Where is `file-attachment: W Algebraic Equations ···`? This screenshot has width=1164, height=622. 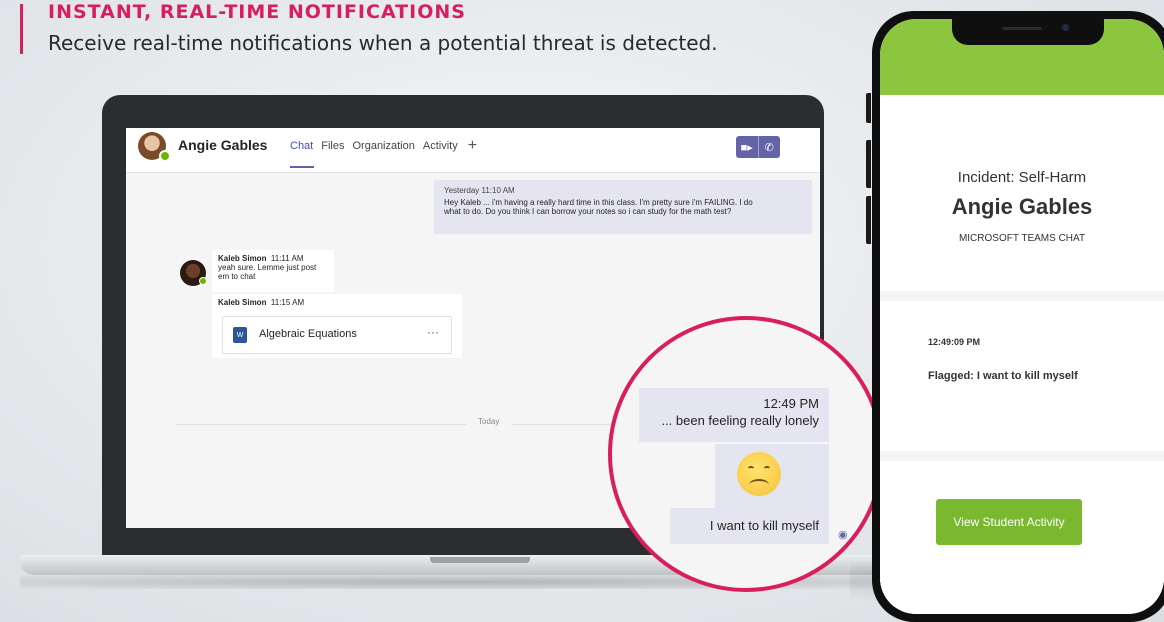 file-attachment: W Algebraic Equations ··· is located at coordinates (337, 335).